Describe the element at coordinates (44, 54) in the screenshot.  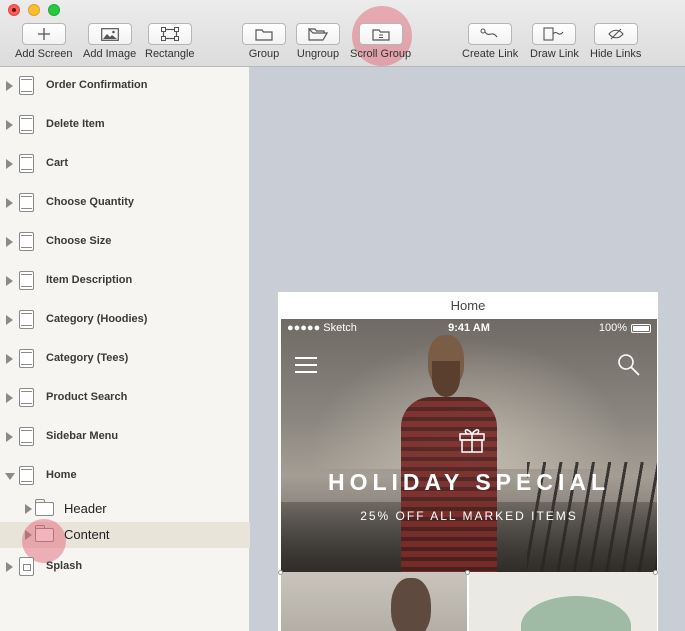
I see `add-screen-label: Add Screen` at that location.